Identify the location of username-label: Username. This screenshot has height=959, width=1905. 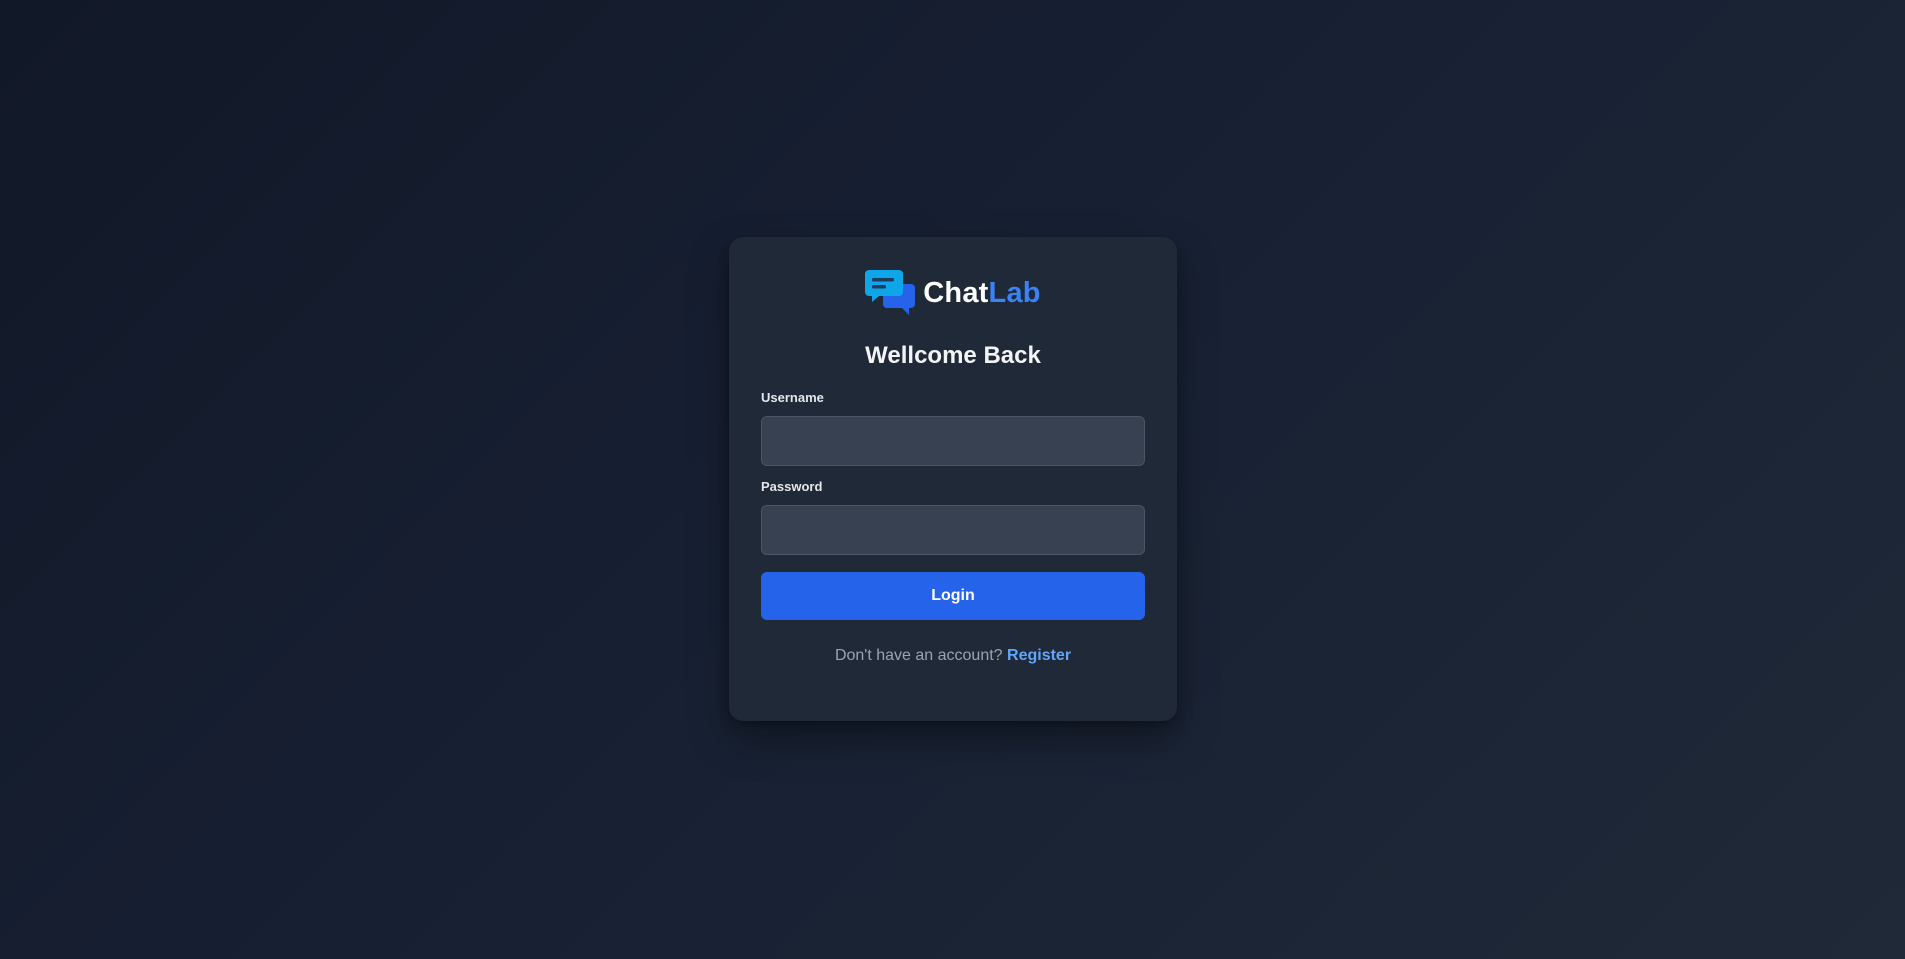
(792, 397).